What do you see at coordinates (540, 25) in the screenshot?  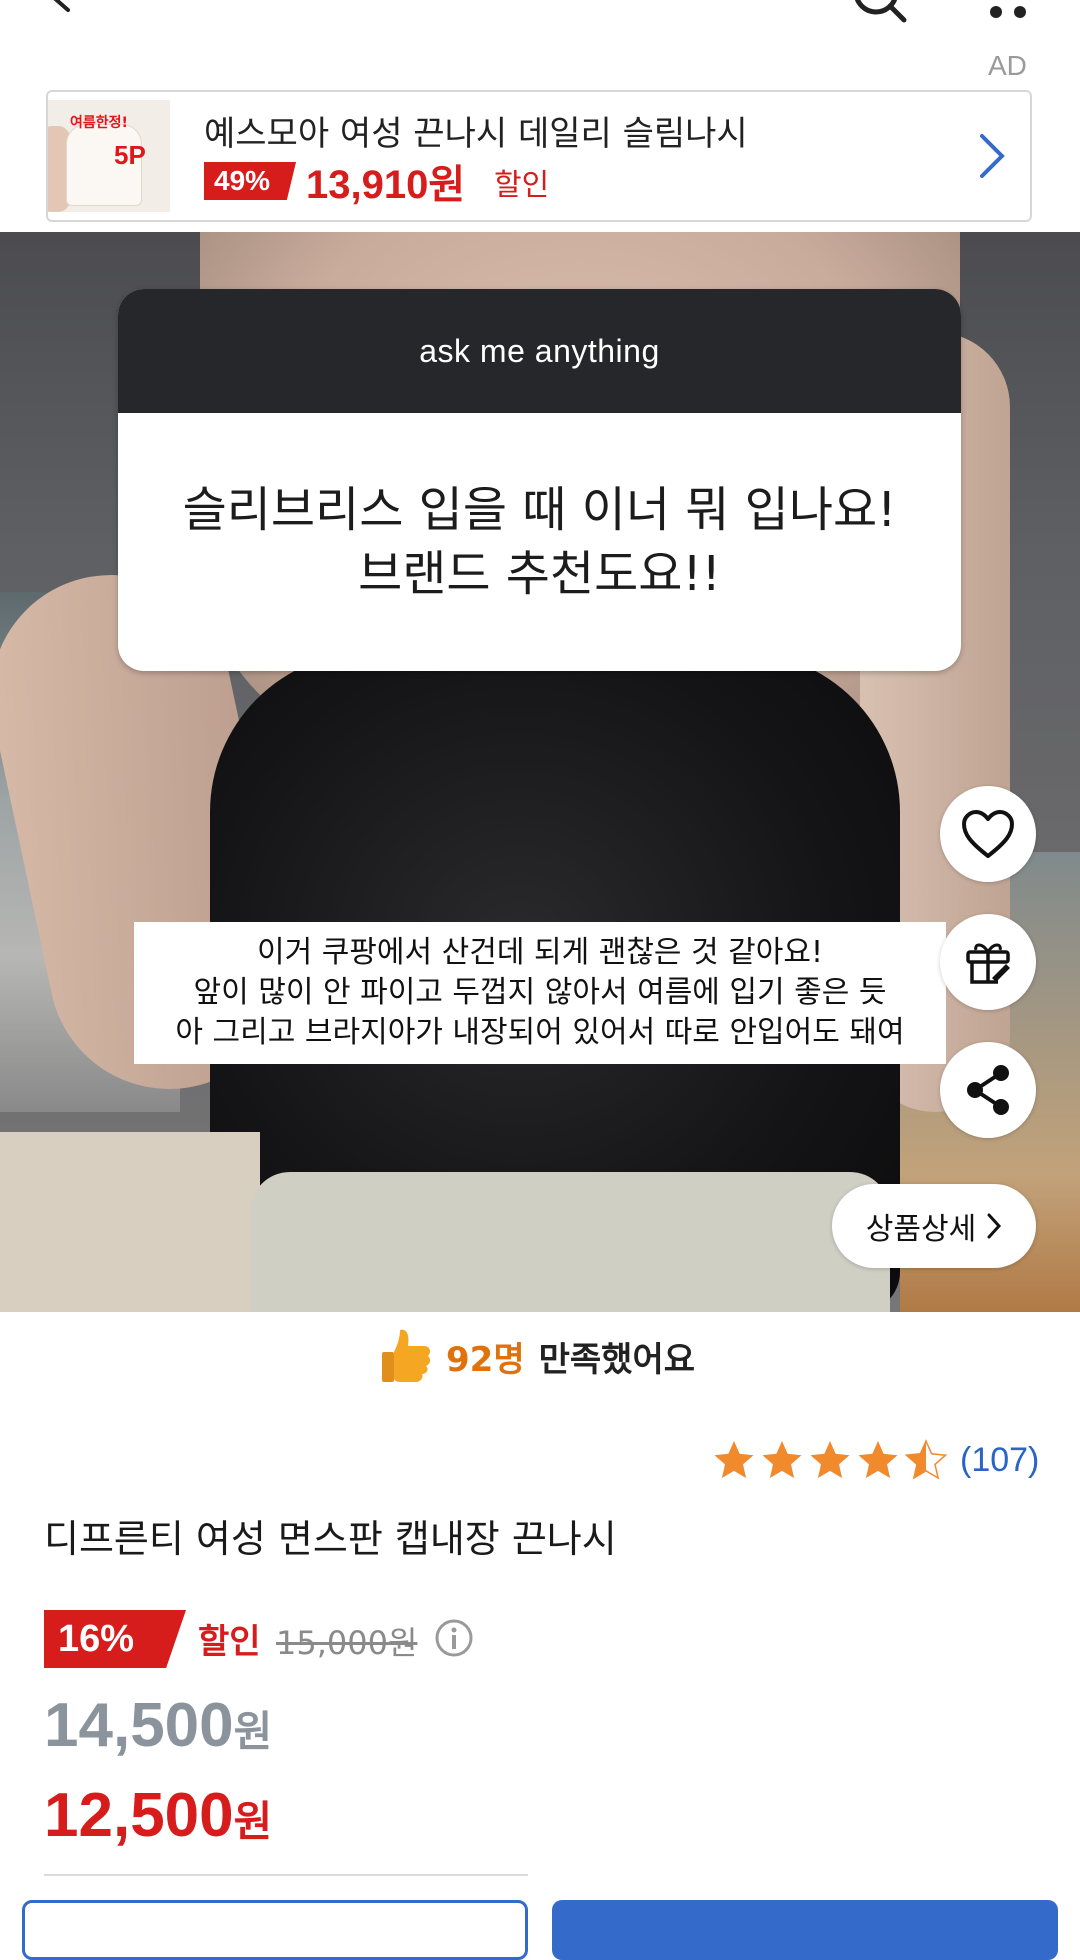 I see `top-bar` at bounding box center [540, 25].